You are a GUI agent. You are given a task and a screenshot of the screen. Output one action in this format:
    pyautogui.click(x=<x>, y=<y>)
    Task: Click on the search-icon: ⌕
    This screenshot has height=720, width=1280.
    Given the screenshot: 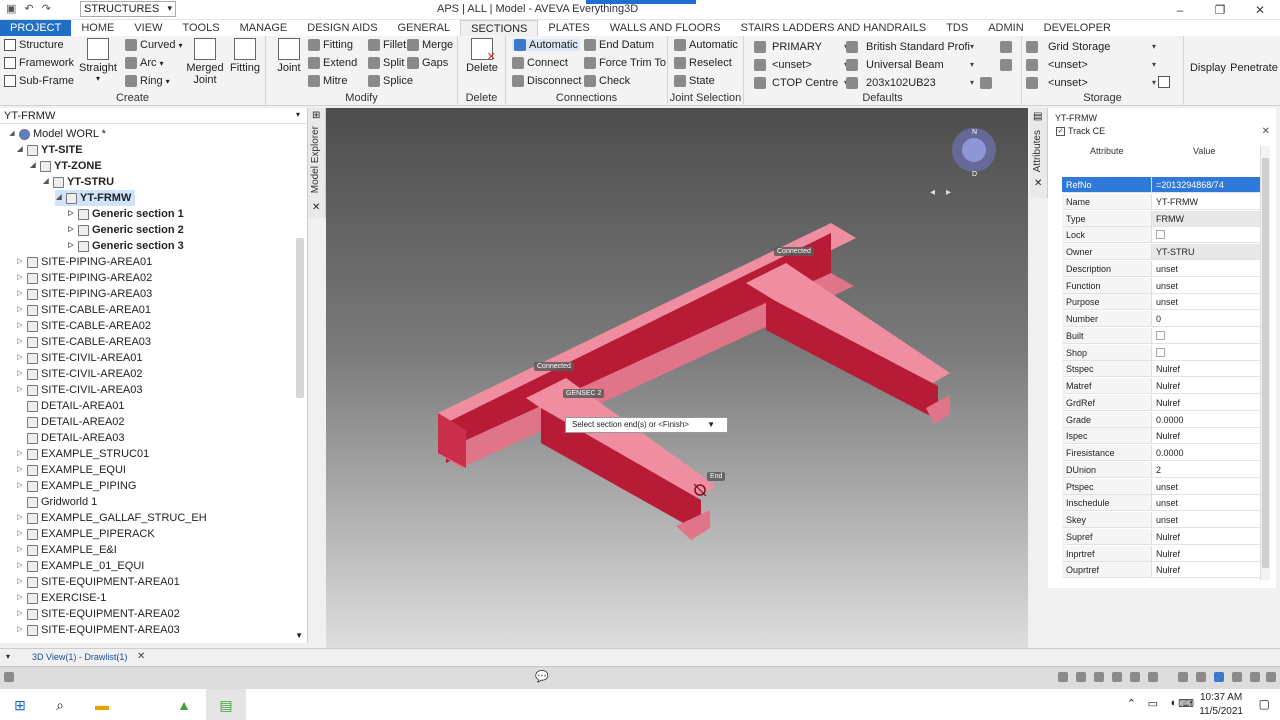 What is the action you would take?
    pyautogui.click(x=60, y=704)
    